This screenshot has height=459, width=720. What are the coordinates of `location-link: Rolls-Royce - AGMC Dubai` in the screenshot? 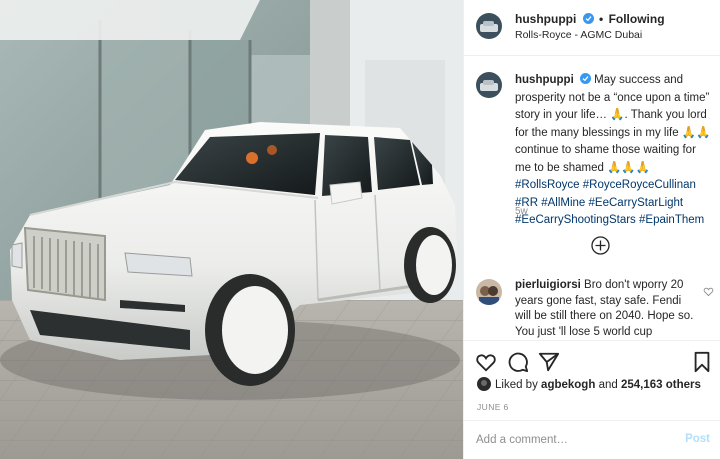 It's located at (578, 35).